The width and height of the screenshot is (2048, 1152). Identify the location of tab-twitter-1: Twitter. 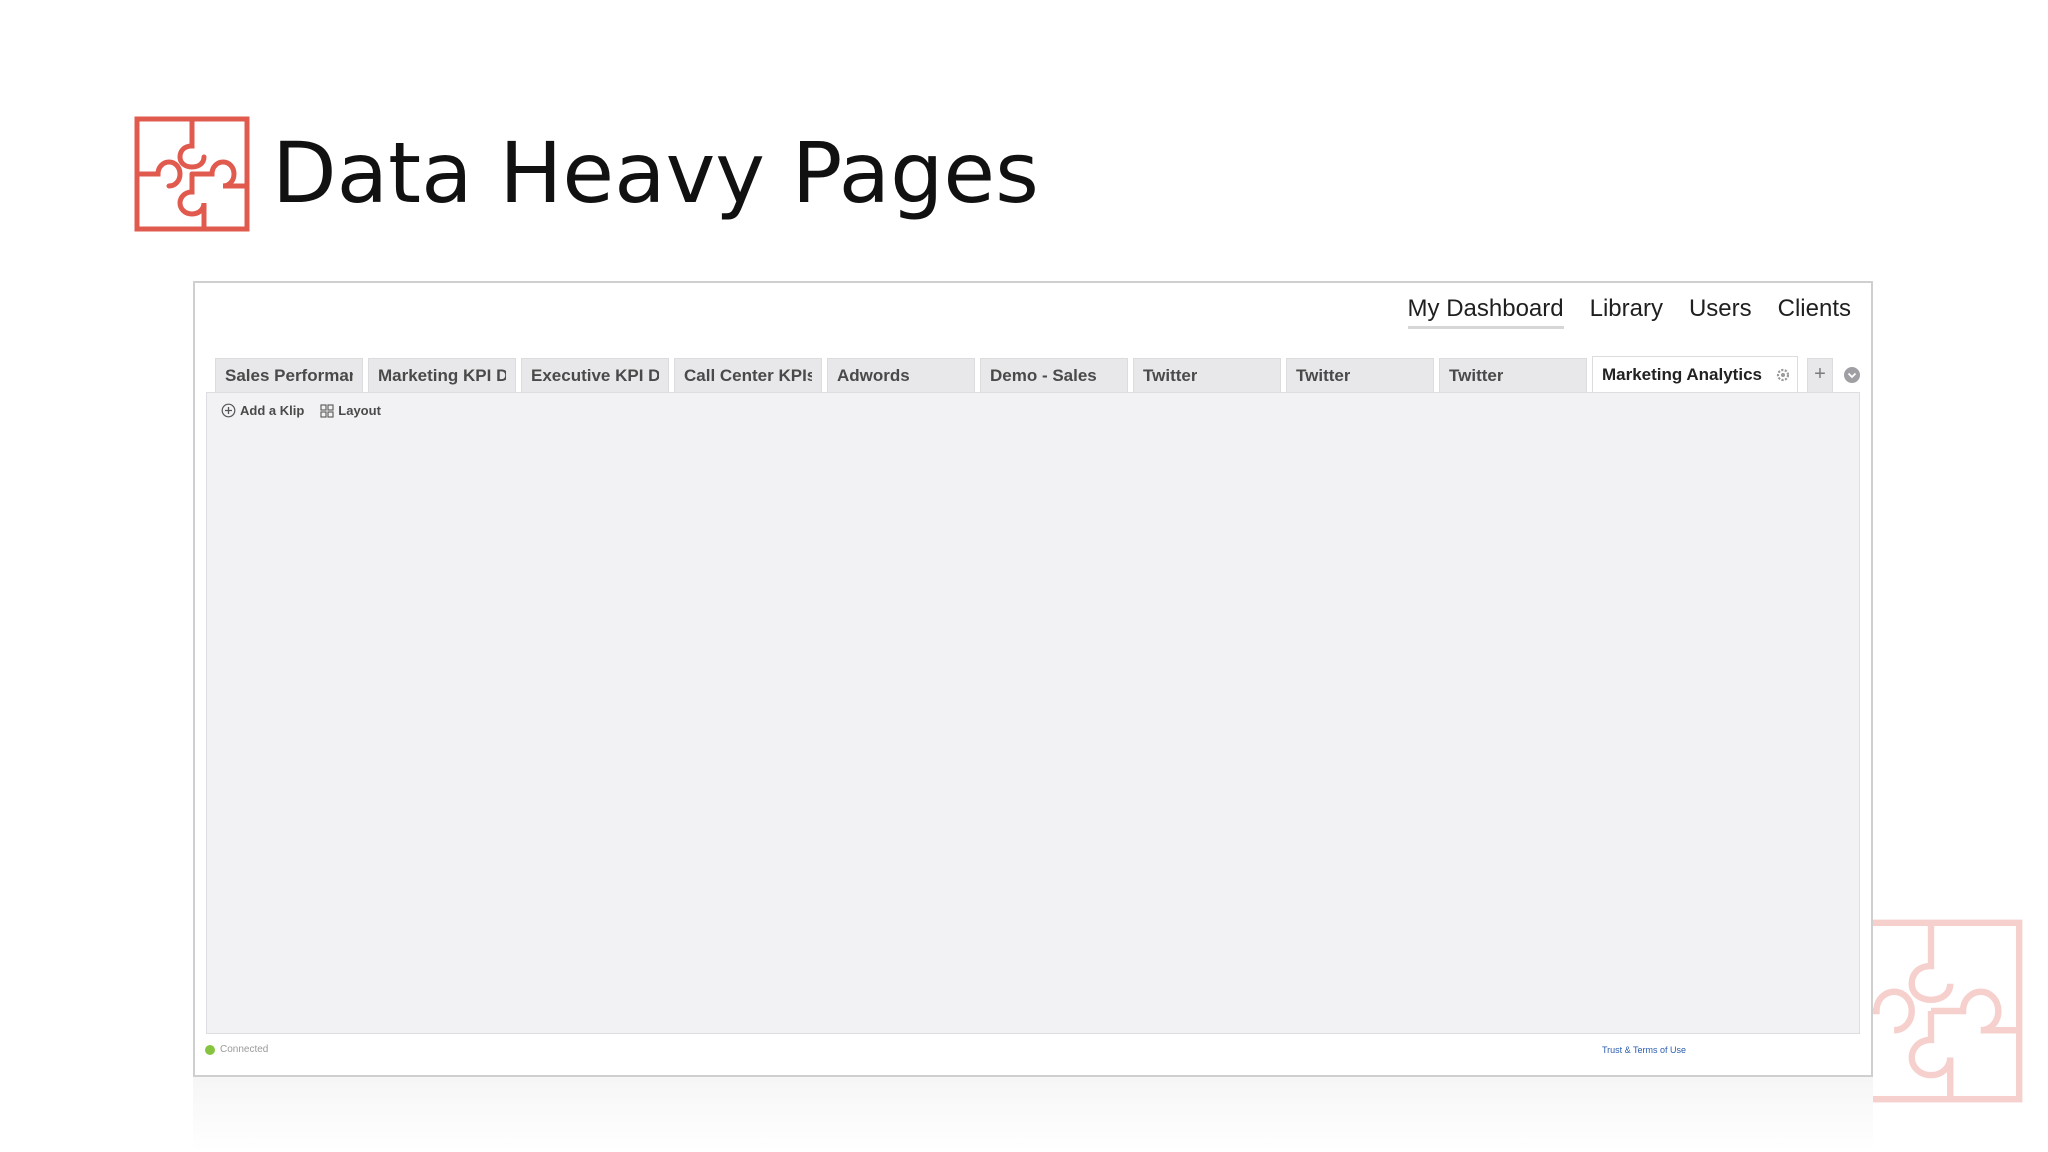
(1207, 375).